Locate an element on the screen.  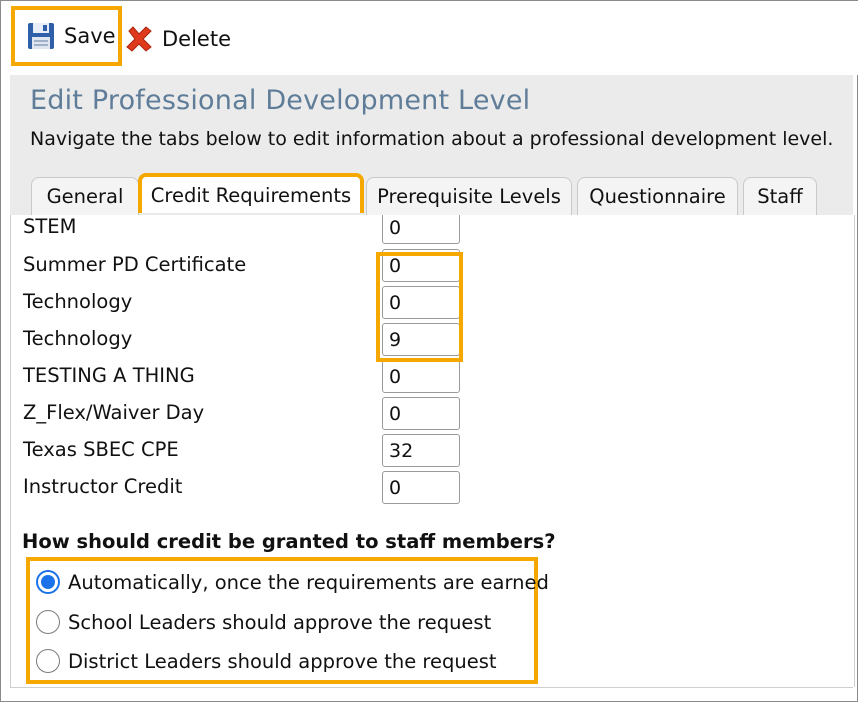
tab-label: General is located at coordinates (85, 196).